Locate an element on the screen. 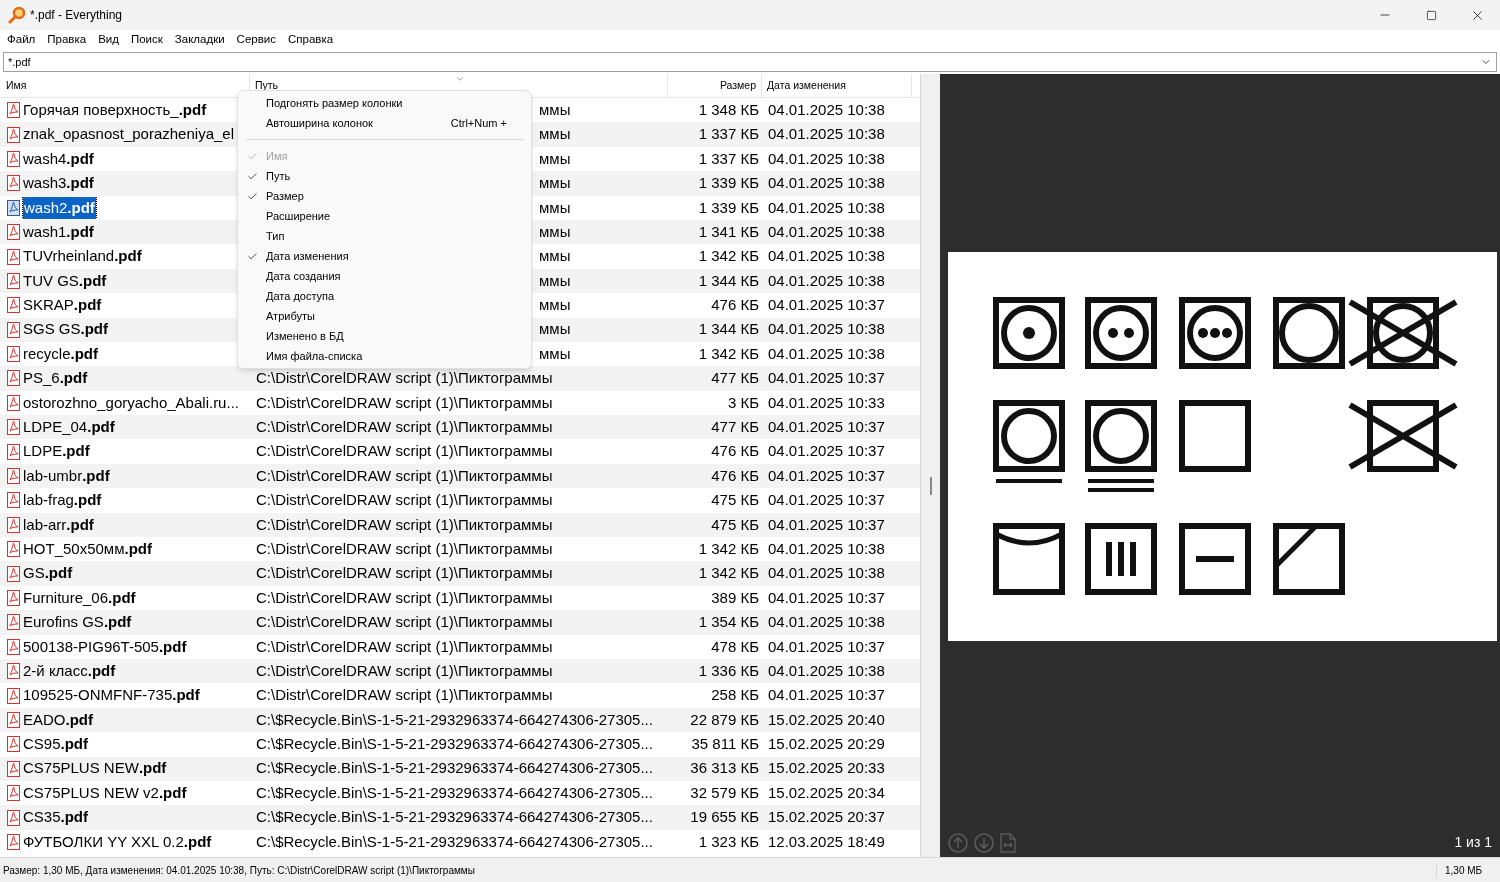  table-cell-text: 15.02.2025 20:29 is located at coordinates (826, 744).